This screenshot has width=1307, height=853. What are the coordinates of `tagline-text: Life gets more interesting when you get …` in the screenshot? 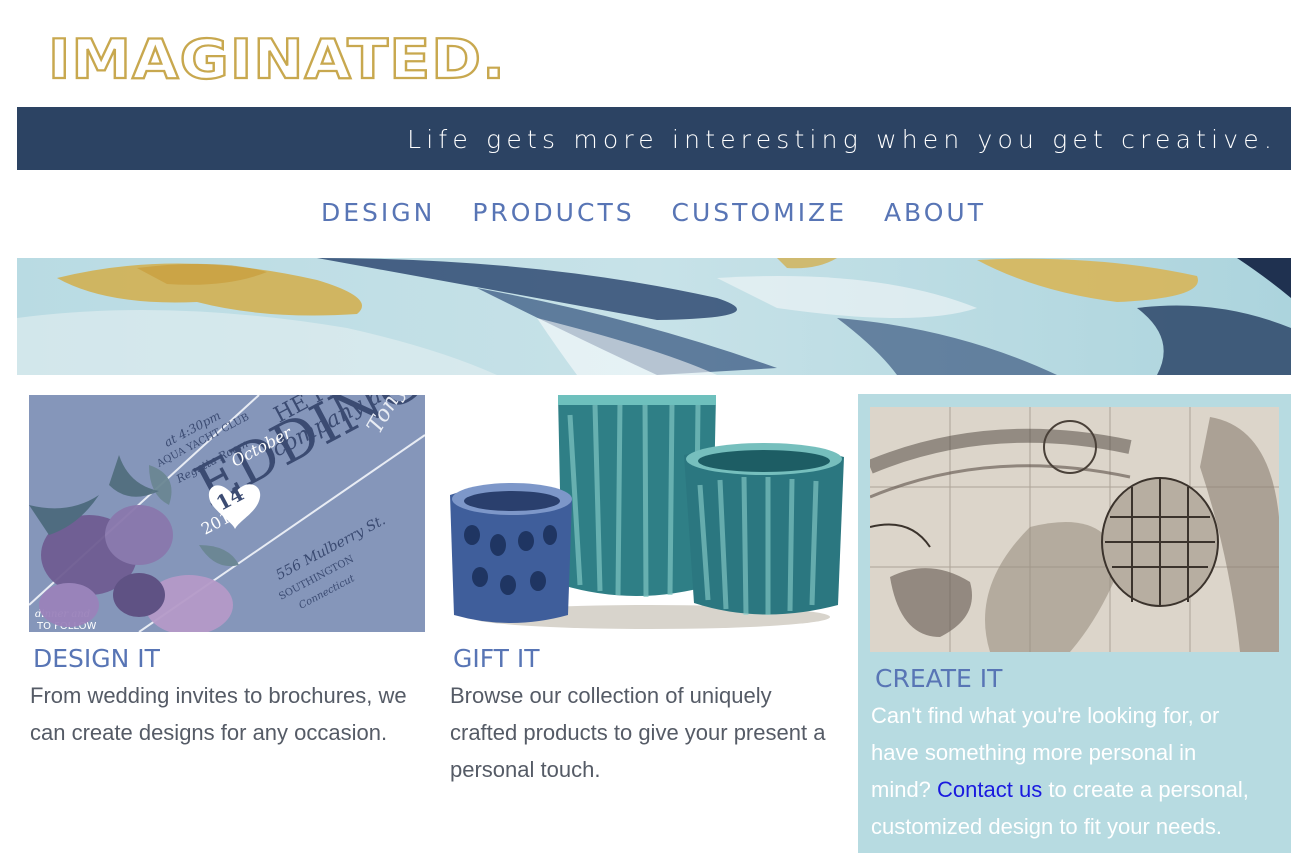 It's located at (842, 139).